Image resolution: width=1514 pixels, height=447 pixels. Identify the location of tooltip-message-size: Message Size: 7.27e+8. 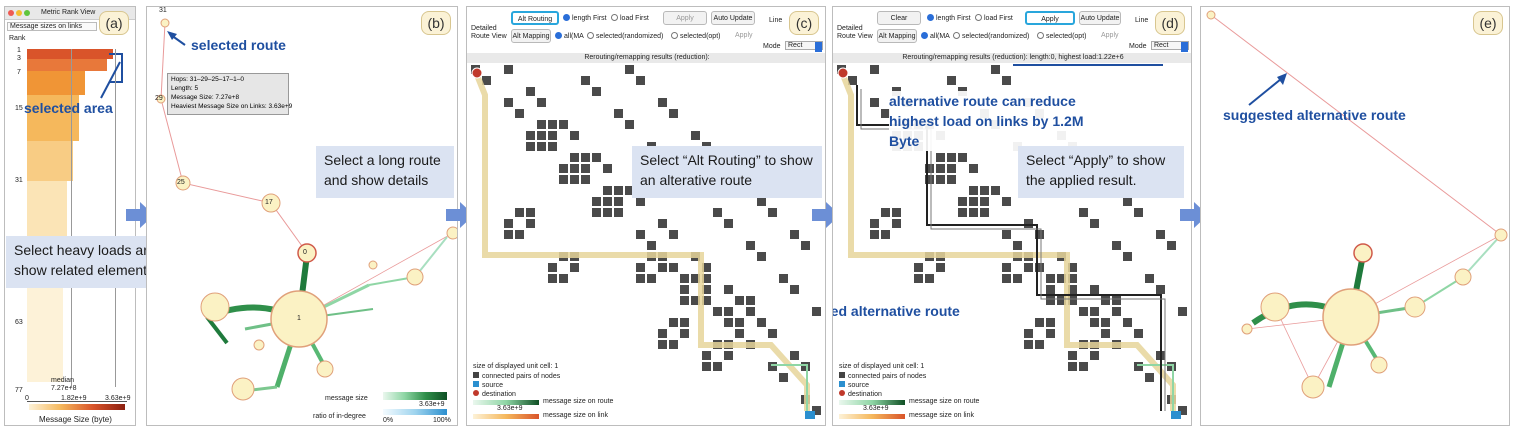
(205, 97).